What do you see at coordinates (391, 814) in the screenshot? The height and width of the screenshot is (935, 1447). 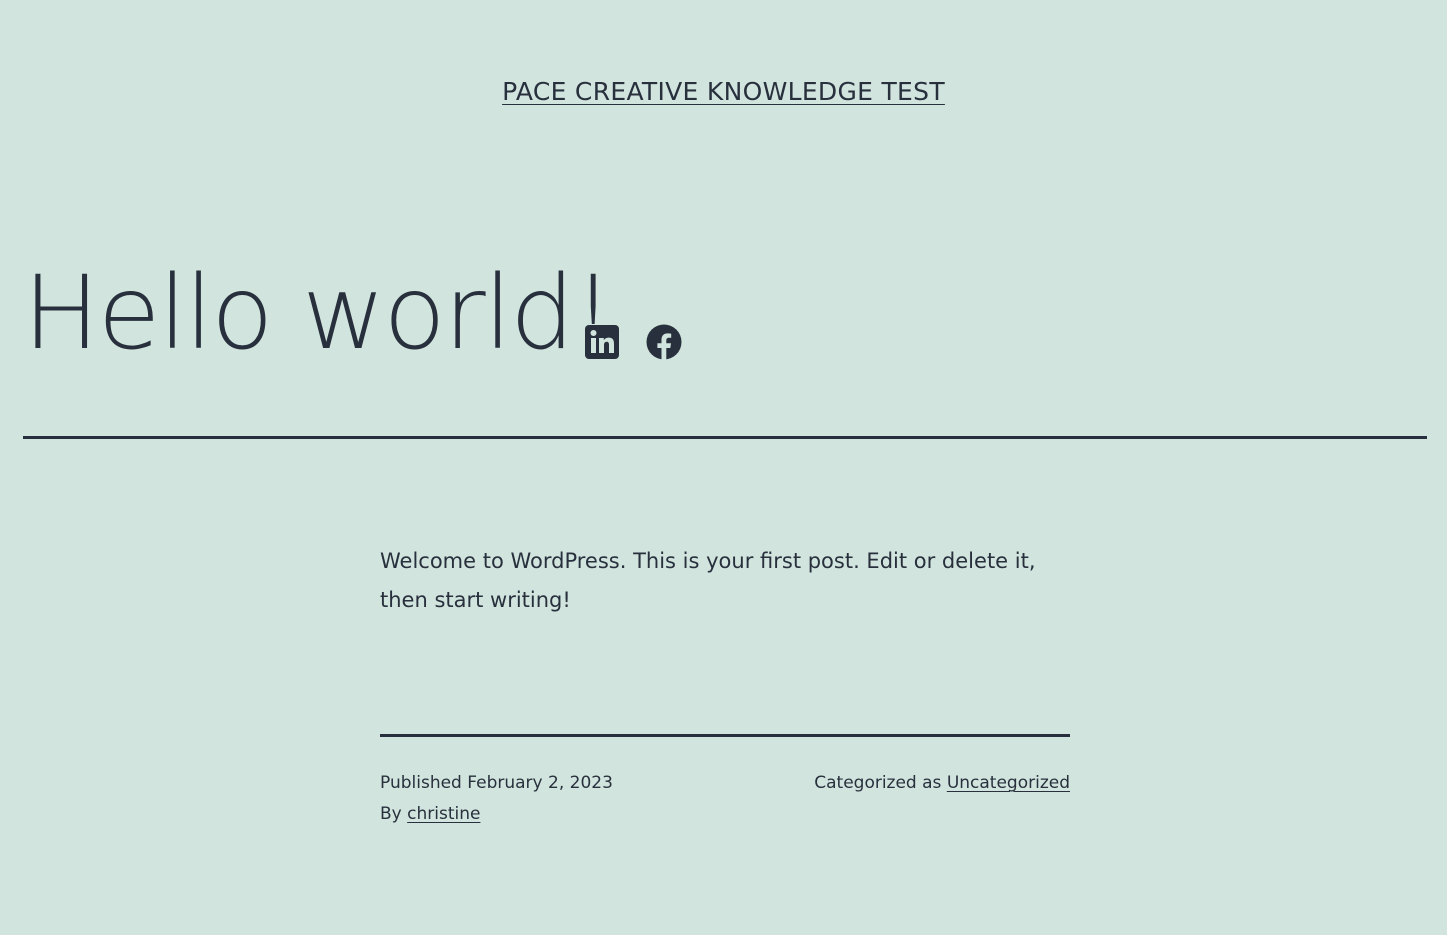 I see `author-prefix: By` at bounding box center [391, 814].